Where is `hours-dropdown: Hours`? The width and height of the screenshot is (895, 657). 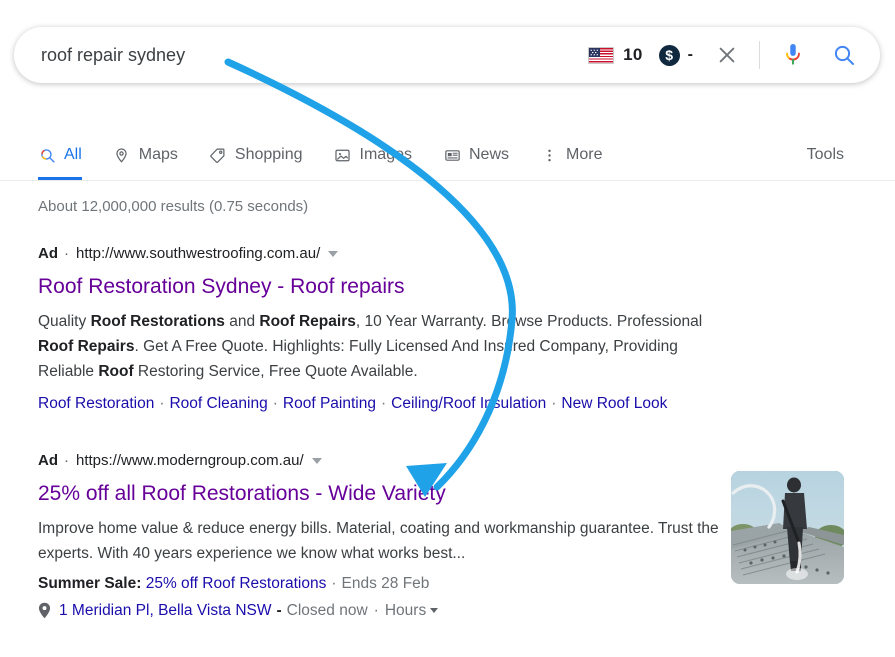 hours-dropdown: Hours is located at coordinates (411, 610).